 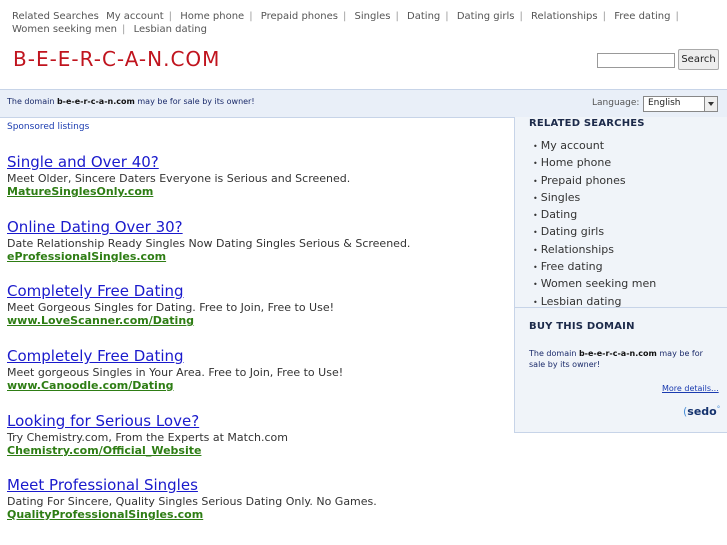 What do you see at coordinates (55, 16) in the screenshot?
I see `related-searches-label: Related Searches` at bounding box center [55, 16].